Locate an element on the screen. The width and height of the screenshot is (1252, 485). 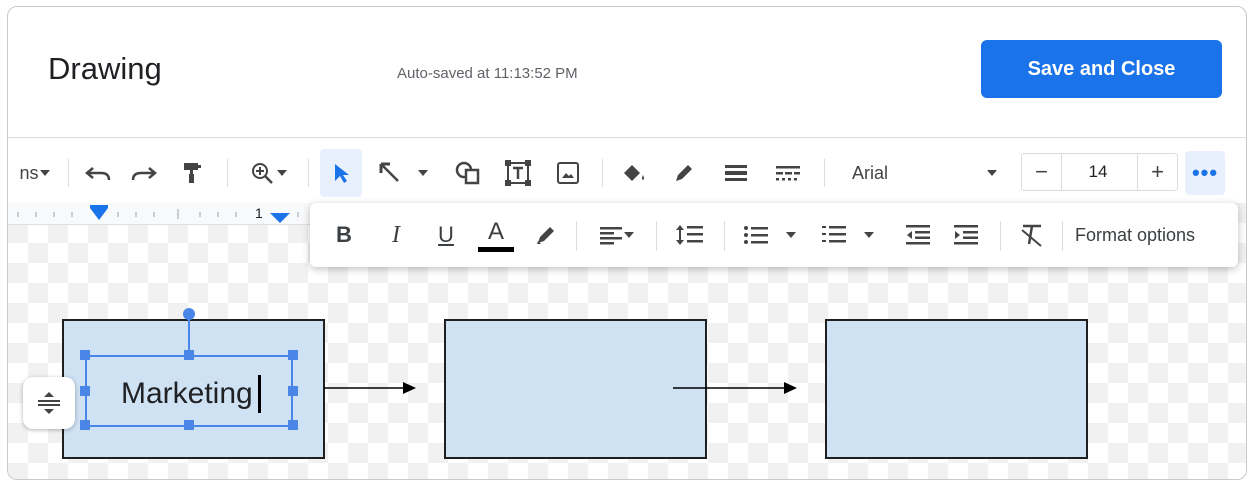
numbered-list-icon is located at coordinates (834, 234).